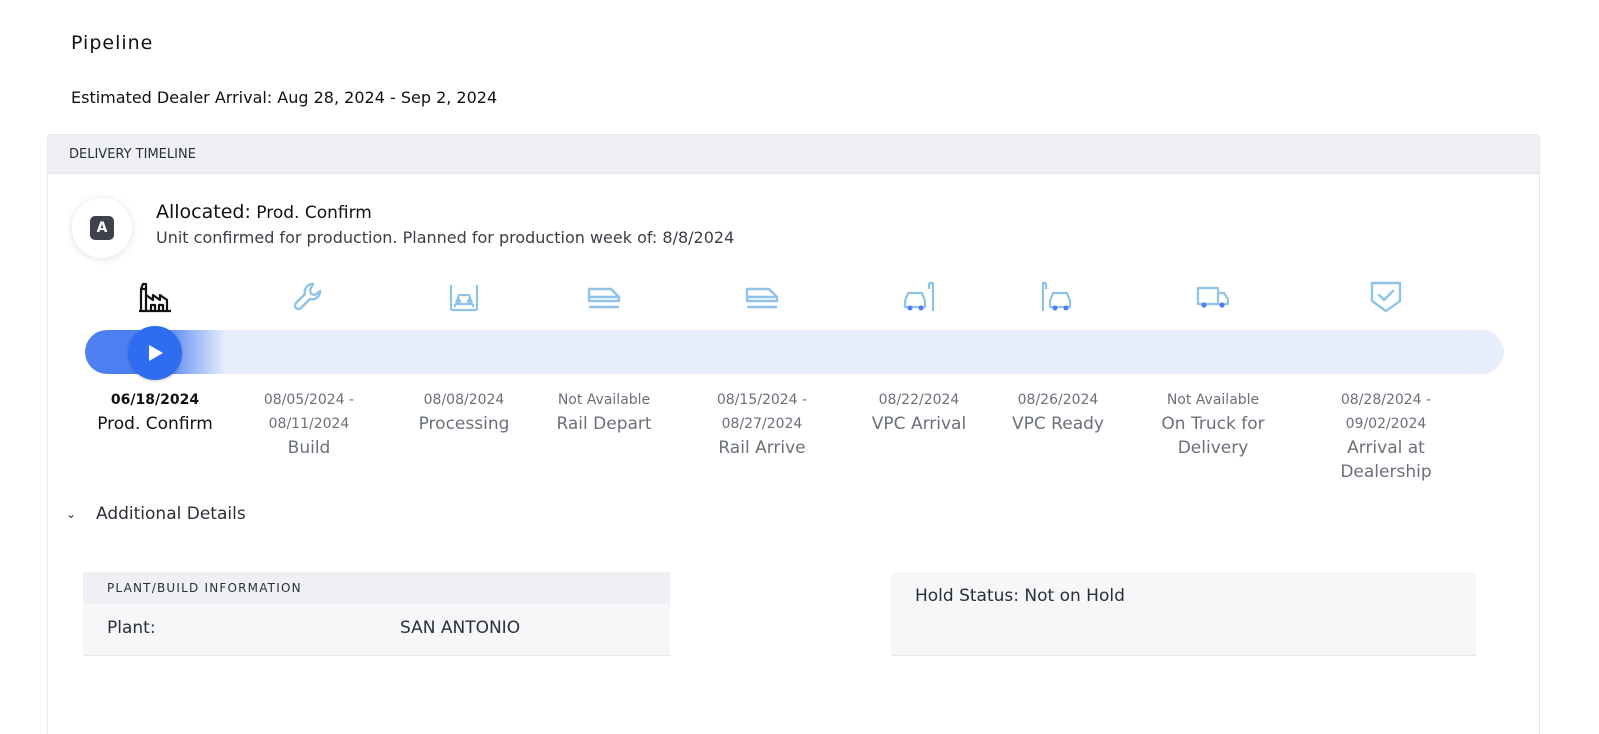  Describe the element at coordinates (309, 297) in the screenshot. I see `wrench-icon` at that location.